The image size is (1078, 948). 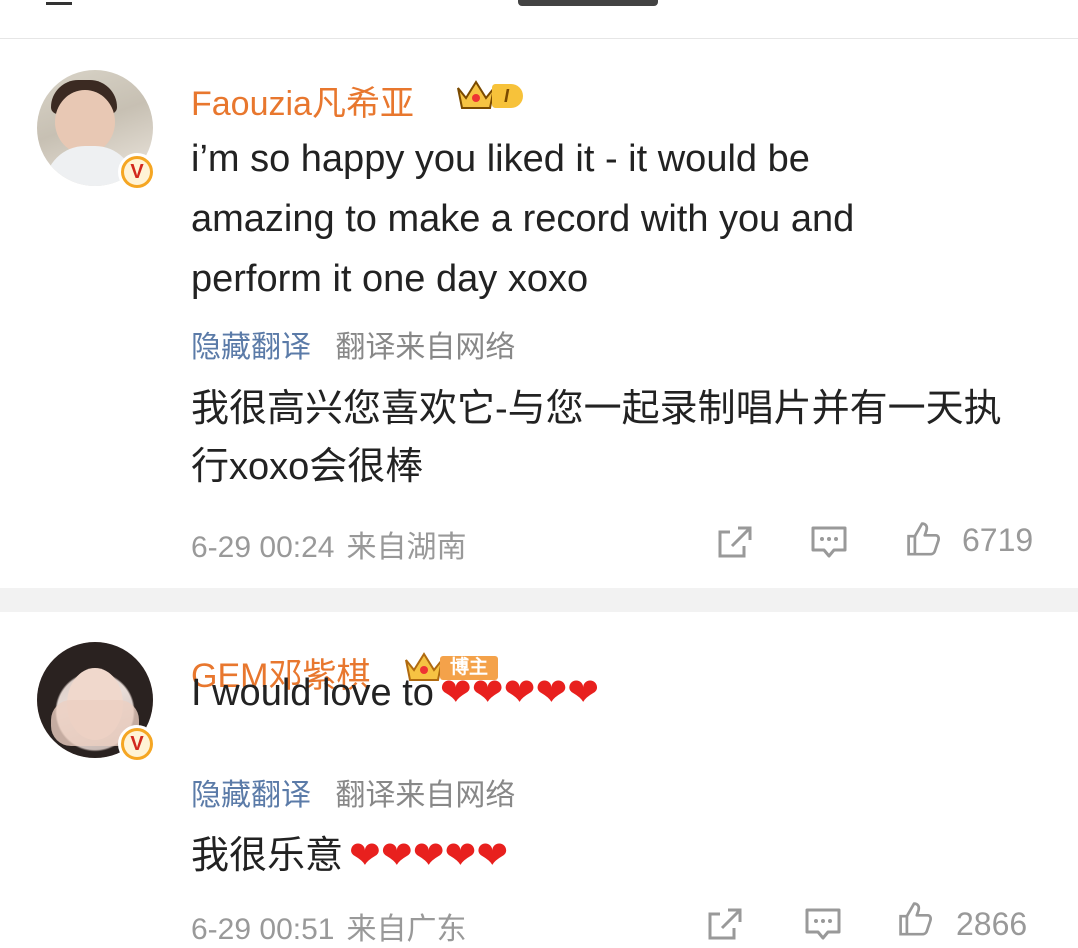 I want to click on comment-meta: 6-29 00:51 来自广东, so click(x=328, y=926).